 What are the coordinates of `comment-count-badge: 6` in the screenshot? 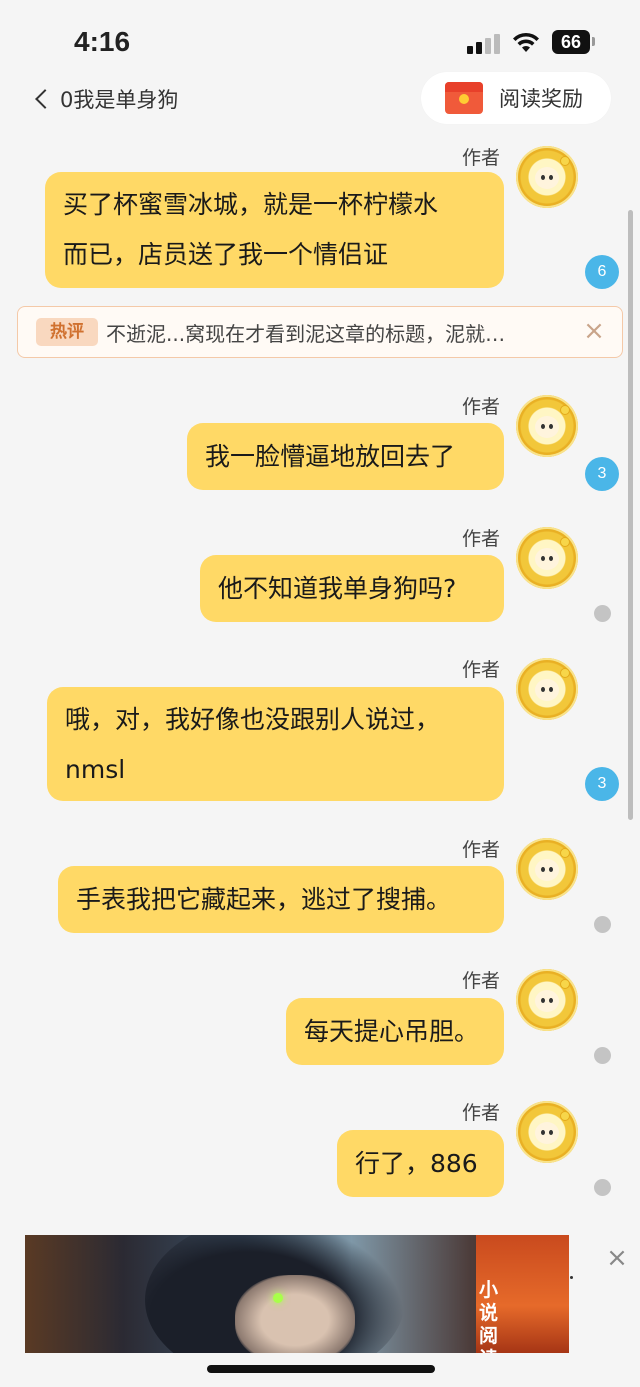 It's located at (602, 272).